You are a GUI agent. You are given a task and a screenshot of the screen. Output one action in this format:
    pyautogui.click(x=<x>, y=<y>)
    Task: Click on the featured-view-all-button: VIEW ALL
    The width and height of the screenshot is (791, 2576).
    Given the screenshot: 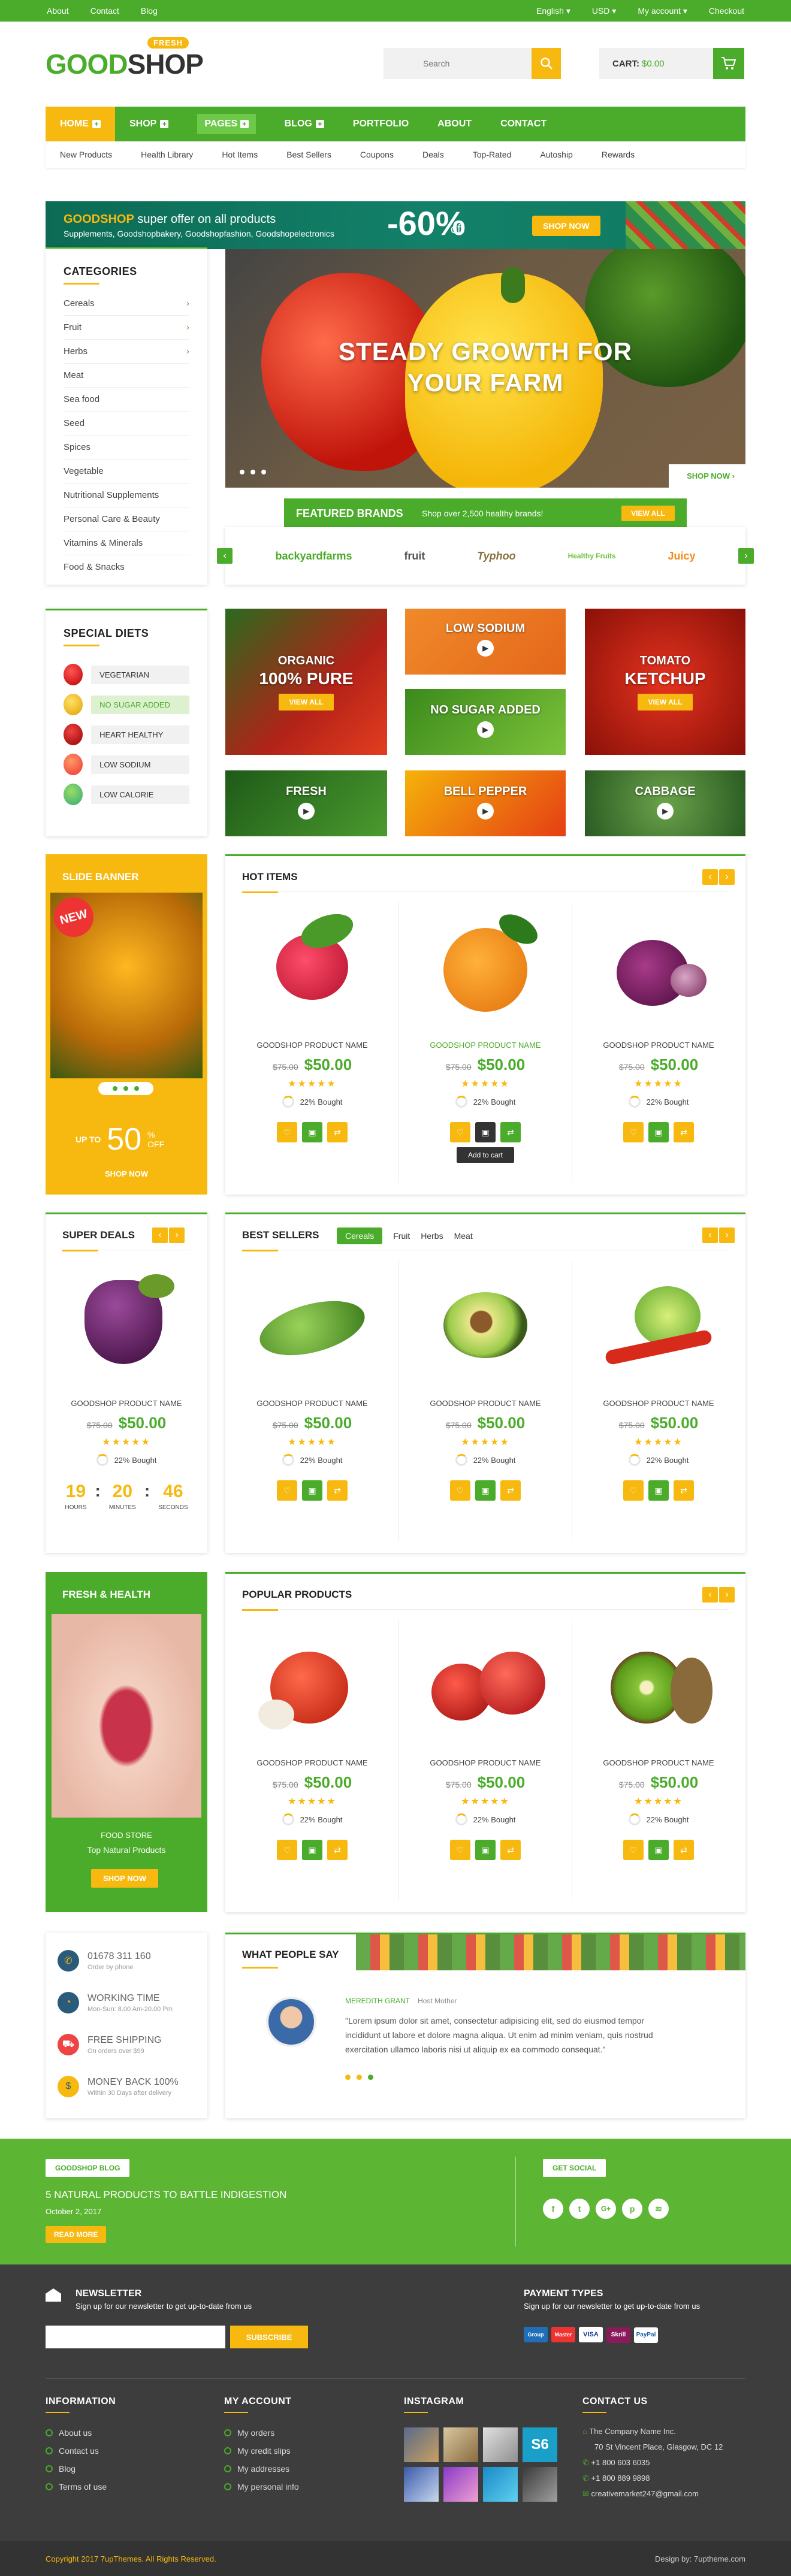 What is the action you would take?
    pyautogui.click(x=648, y=513)
    